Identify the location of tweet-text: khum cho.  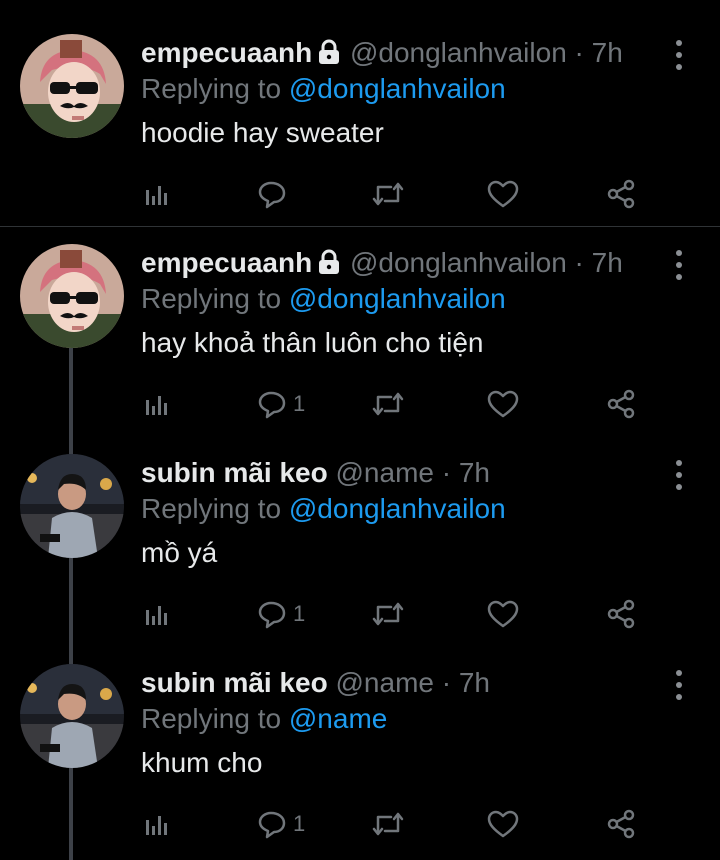
(202, 762).